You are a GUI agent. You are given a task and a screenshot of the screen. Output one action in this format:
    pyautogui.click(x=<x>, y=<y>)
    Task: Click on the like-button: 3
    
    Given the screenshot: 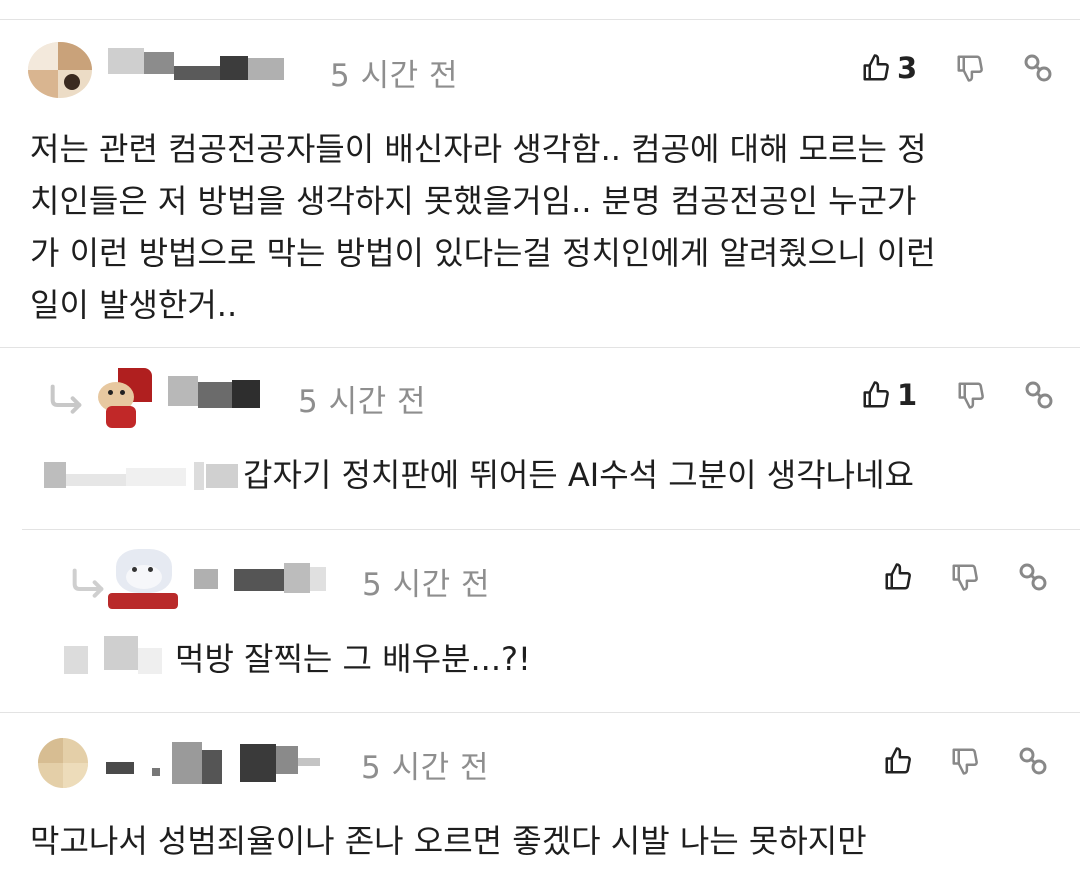 What is the action you would take?
    pyautogui.click(x=889, y=68)
    